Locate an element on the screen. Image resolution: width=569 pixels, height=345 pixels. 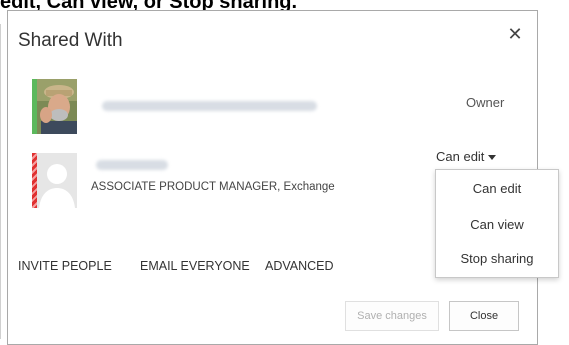
permission-label: Can edit is located at coordinates (460, 156).